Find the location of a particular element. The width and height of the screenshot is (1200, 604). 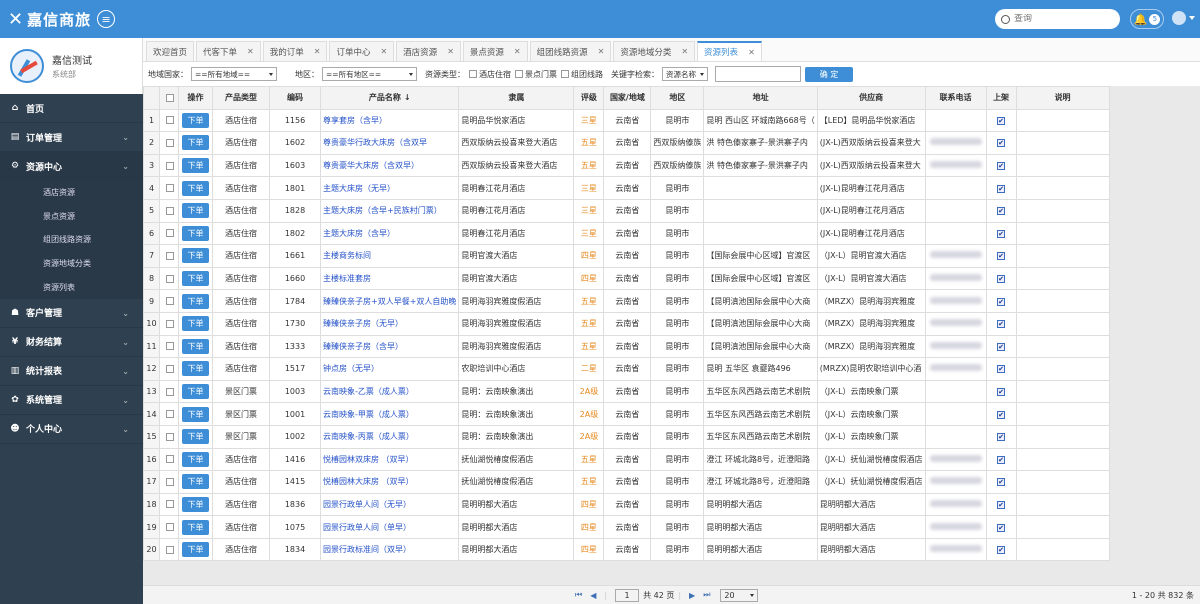

last-page-icon: ⏭ is located at coordinates (706, 595).